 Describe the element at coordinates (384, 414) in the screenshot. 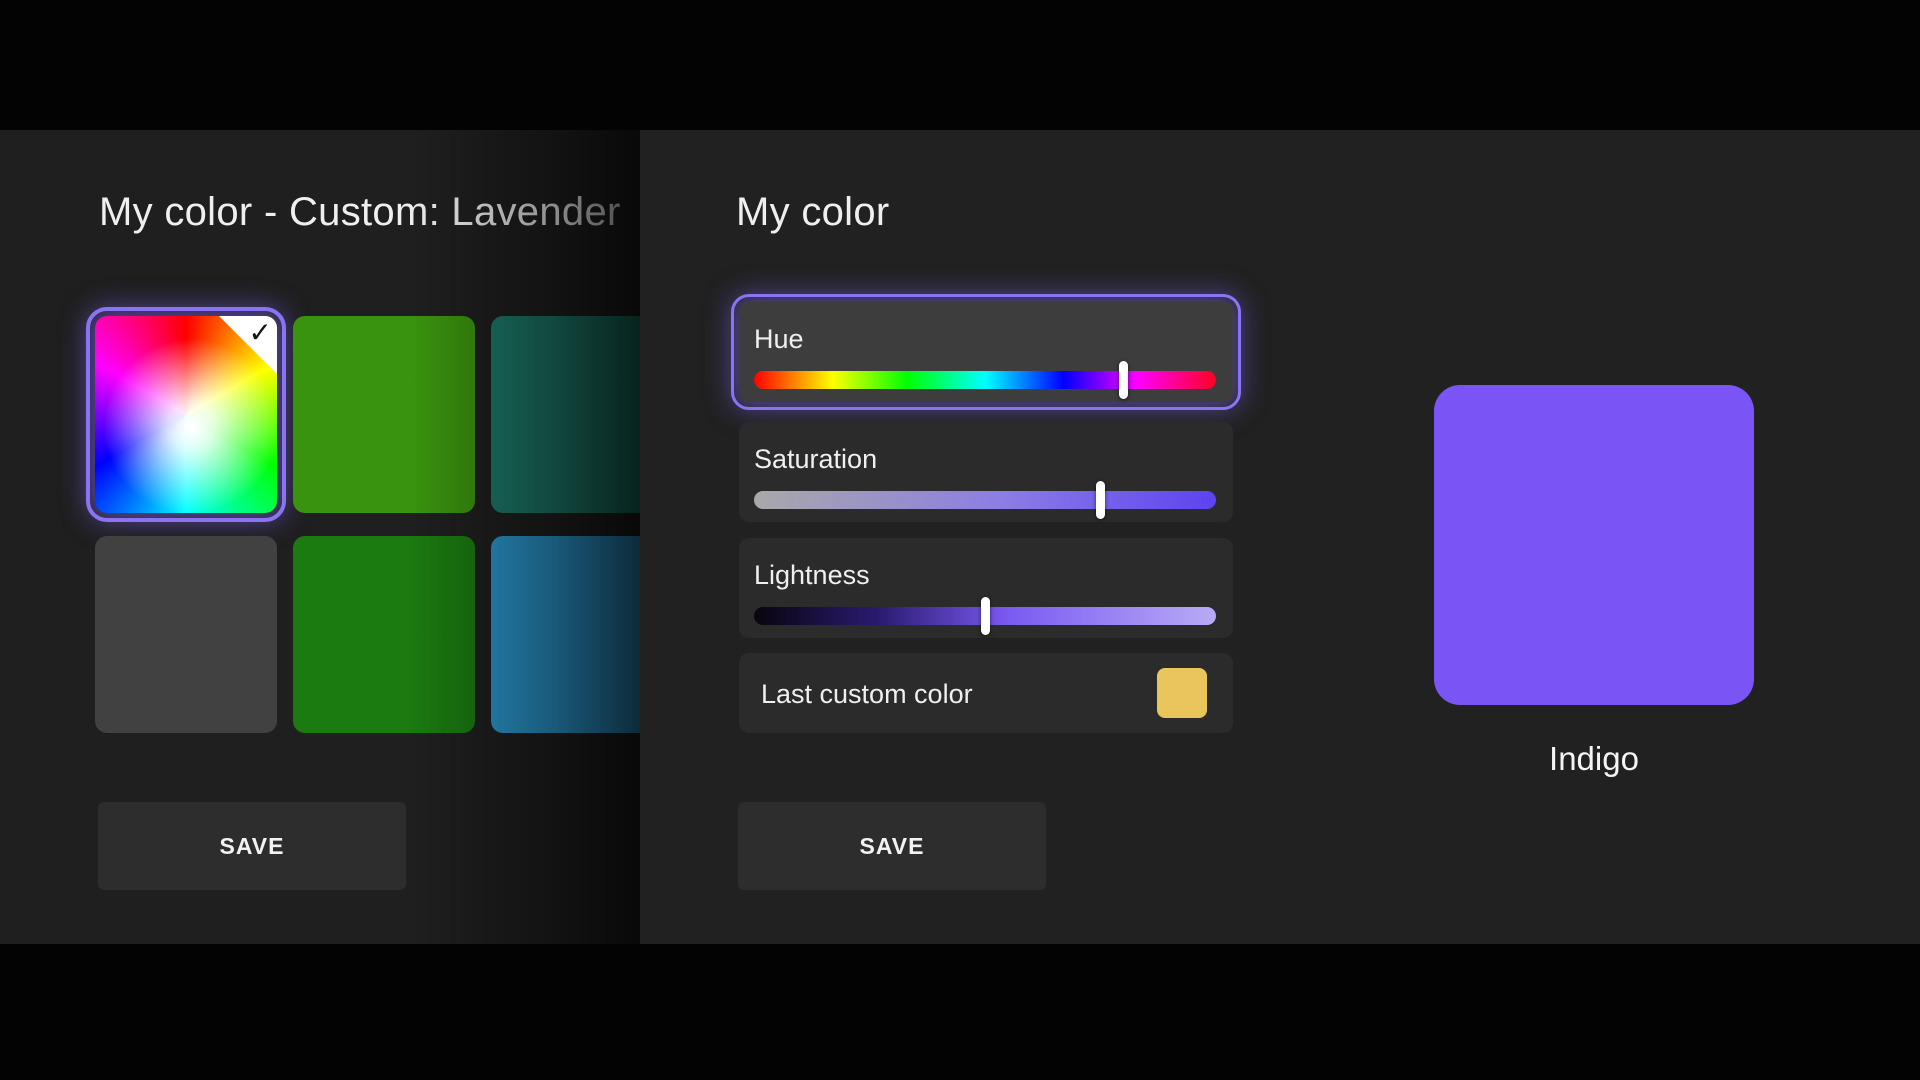

I see `swatch-green` at that location.